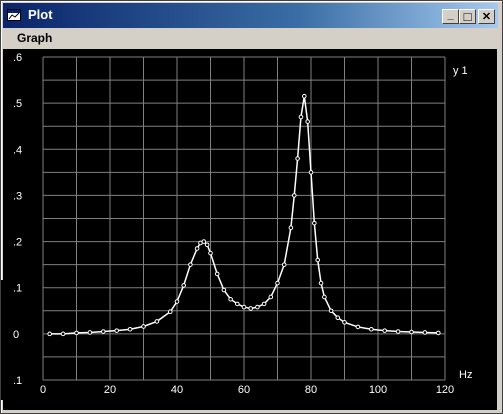 The width and height of the screenshot is (503, 414). I want to click on minimize-icon: _, so click(450, 14).